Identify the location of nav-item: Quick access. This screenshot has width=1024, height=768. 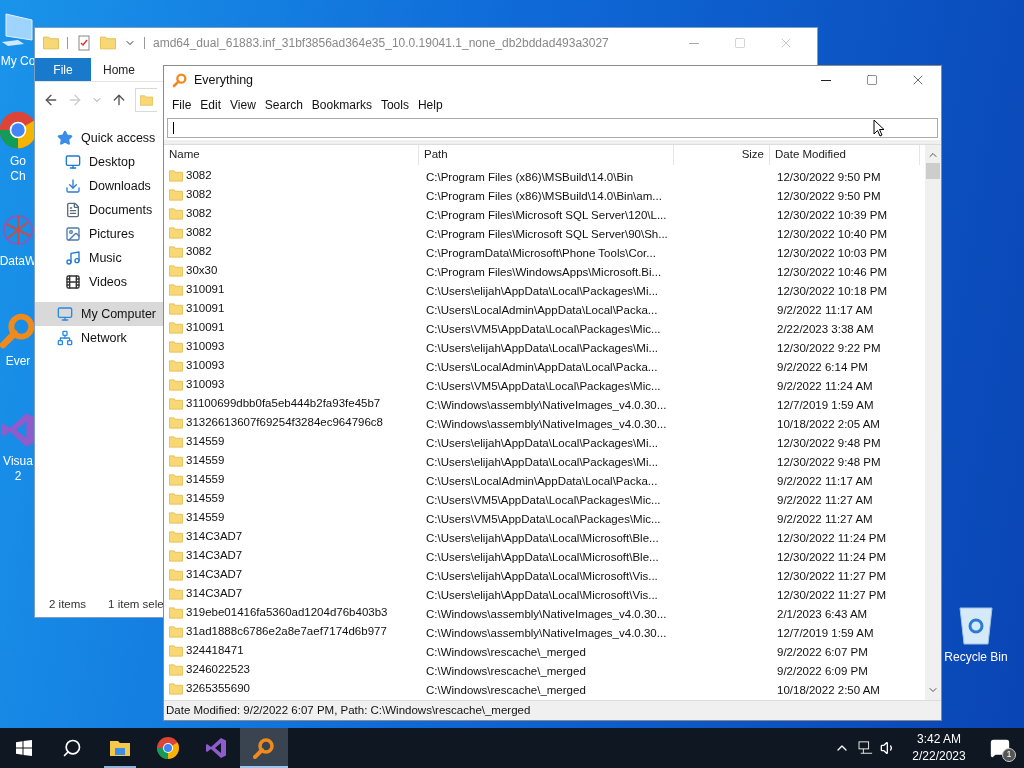
(99, 138).